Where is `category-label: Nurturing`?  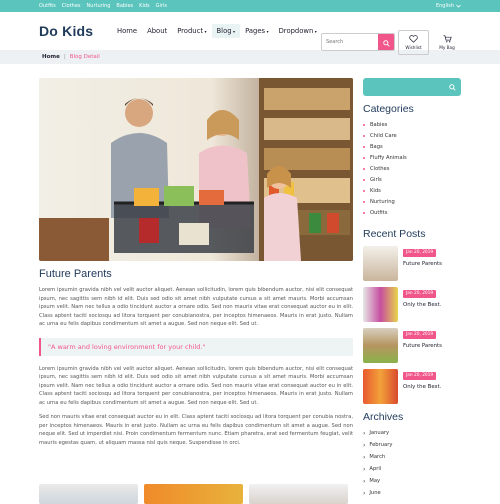 category-label: Nurturing is located at coordinates (382, 201).